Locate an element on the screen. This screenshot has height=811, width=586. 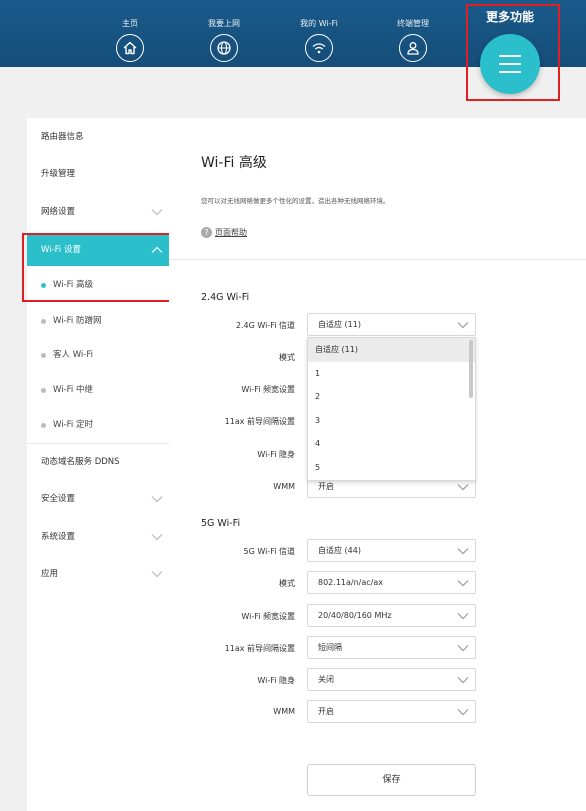
select-5g-guard-interval: 短间隔 is located at coordinates (391, 647).